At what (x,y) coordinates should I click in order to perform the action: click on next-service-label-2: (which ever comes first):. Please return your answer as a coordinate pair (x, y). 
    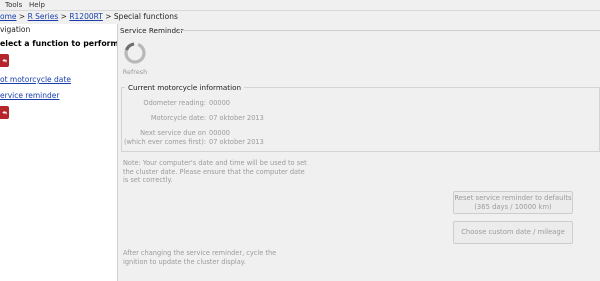
    Looking at the image, I should click on (164, 142).